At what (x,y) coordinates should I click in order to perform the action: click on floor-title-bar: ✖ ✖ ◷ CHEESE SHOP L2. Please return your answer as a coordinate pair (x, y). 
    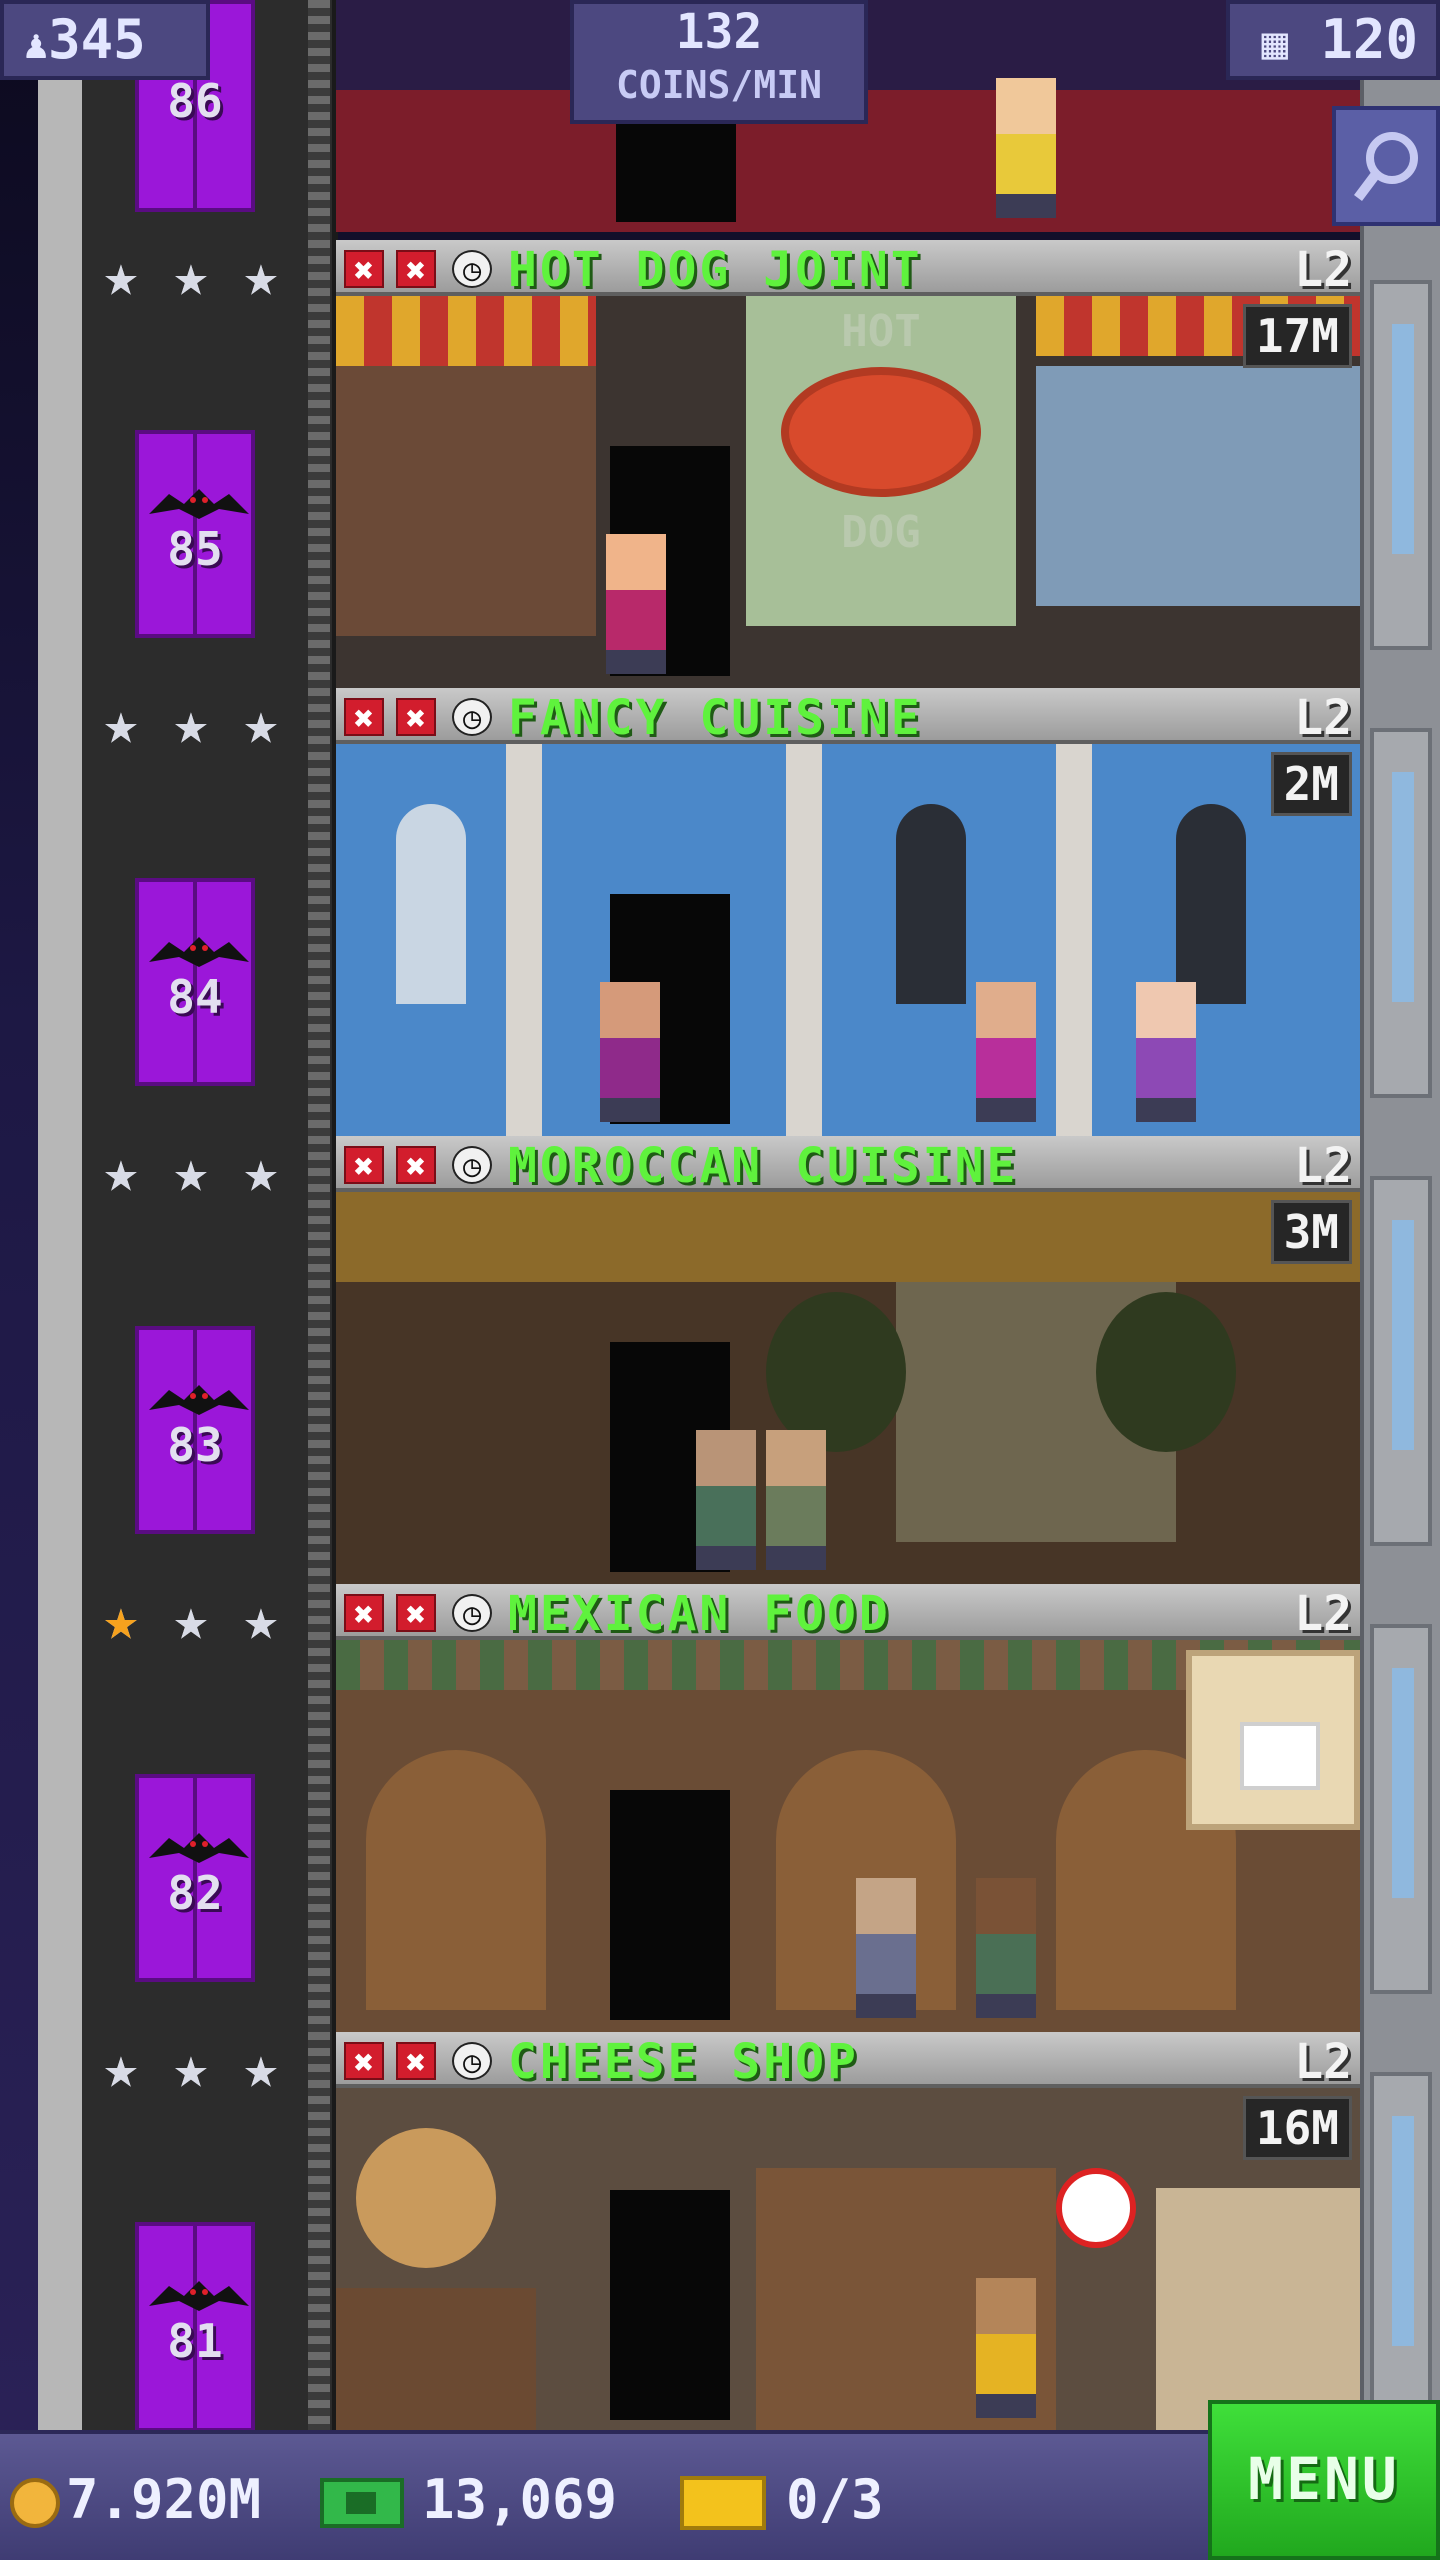
    Looking at the image, I should click on (848, 2061).